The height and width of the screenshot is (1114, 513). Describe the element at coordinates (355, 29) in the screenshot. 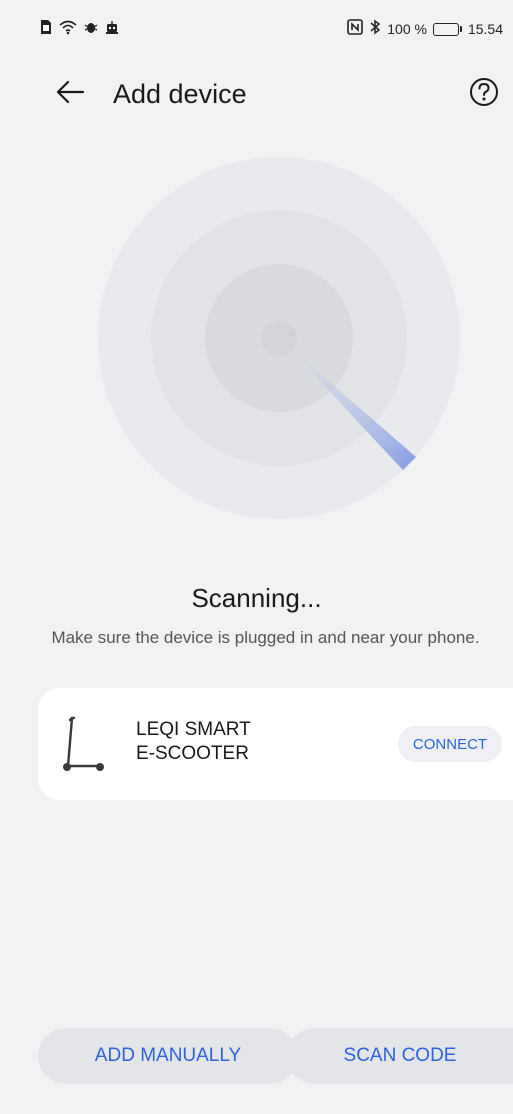

I see `nfc-icon` at that location.